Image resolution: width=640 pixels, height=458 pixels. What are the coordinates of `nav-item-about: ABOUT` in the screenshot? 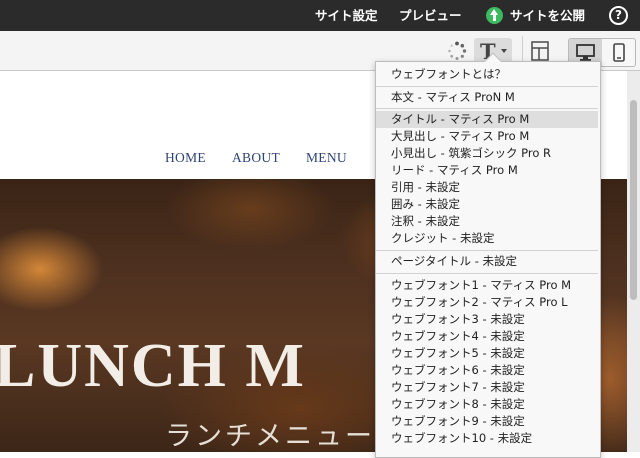 It's located at (256, 158).